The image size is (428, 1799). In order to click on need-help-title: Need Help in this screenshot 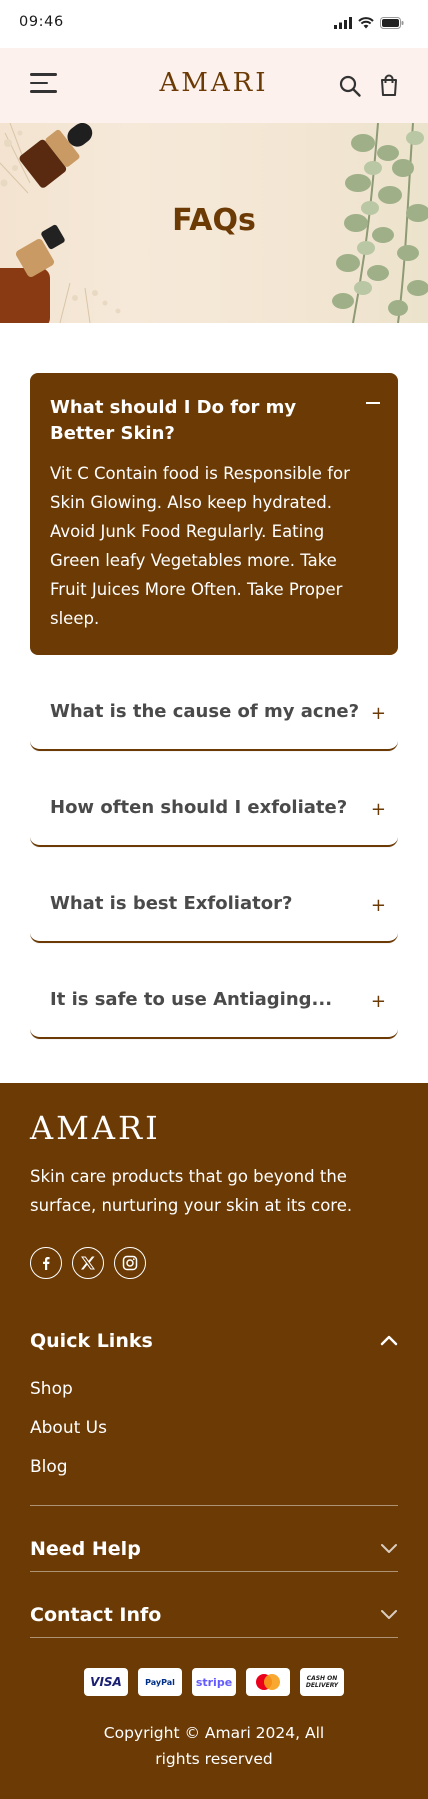, I will do `click(85, 1549)`.